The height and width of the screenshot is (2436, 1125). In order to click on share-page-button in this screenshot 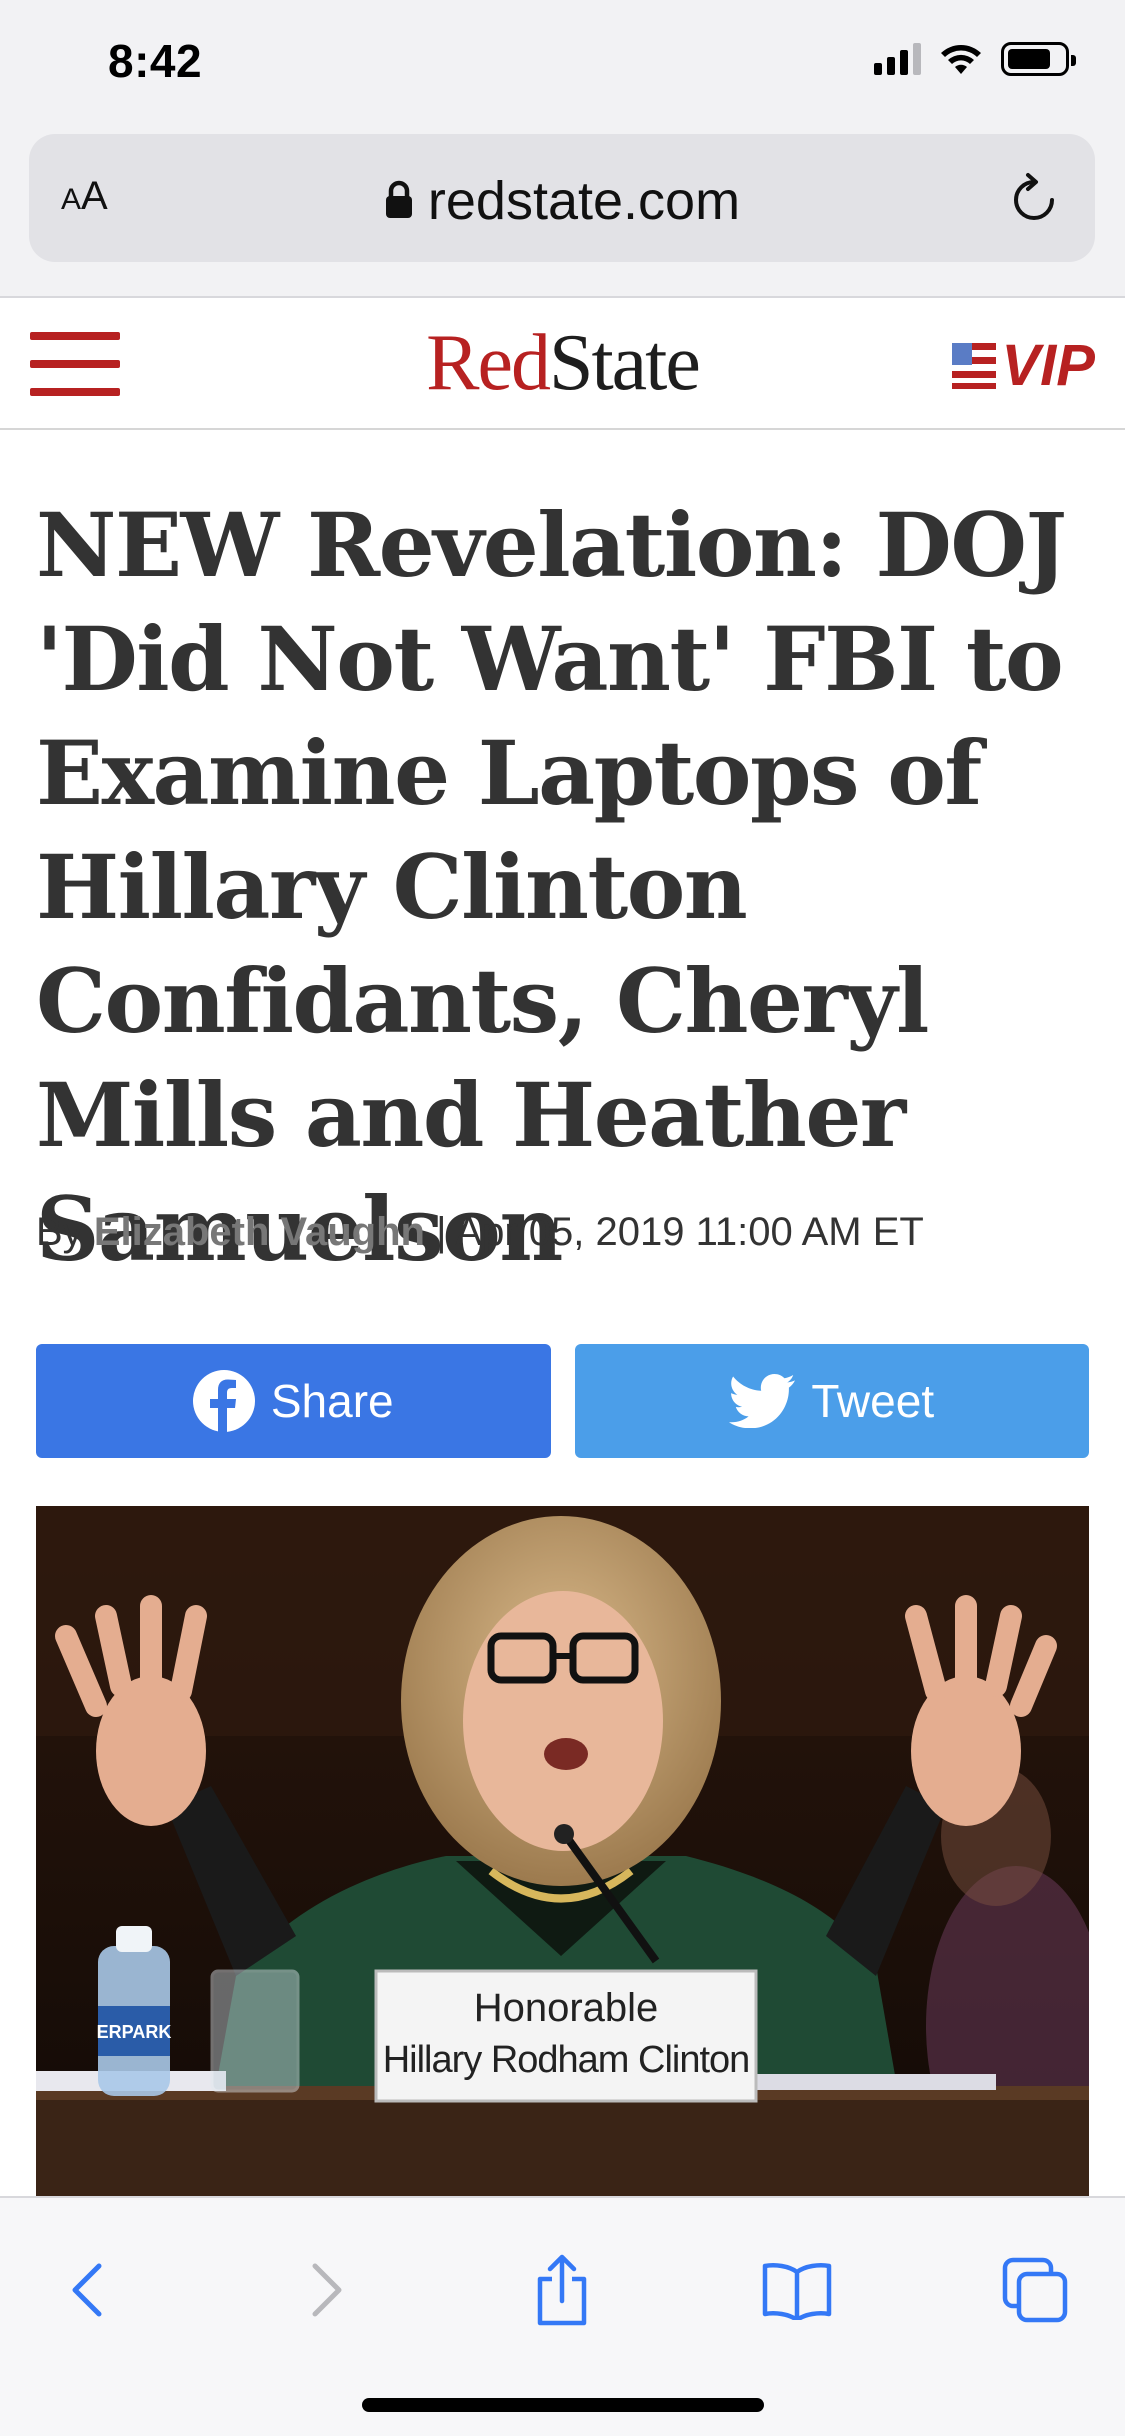, I will do `click(562, 2290)`.